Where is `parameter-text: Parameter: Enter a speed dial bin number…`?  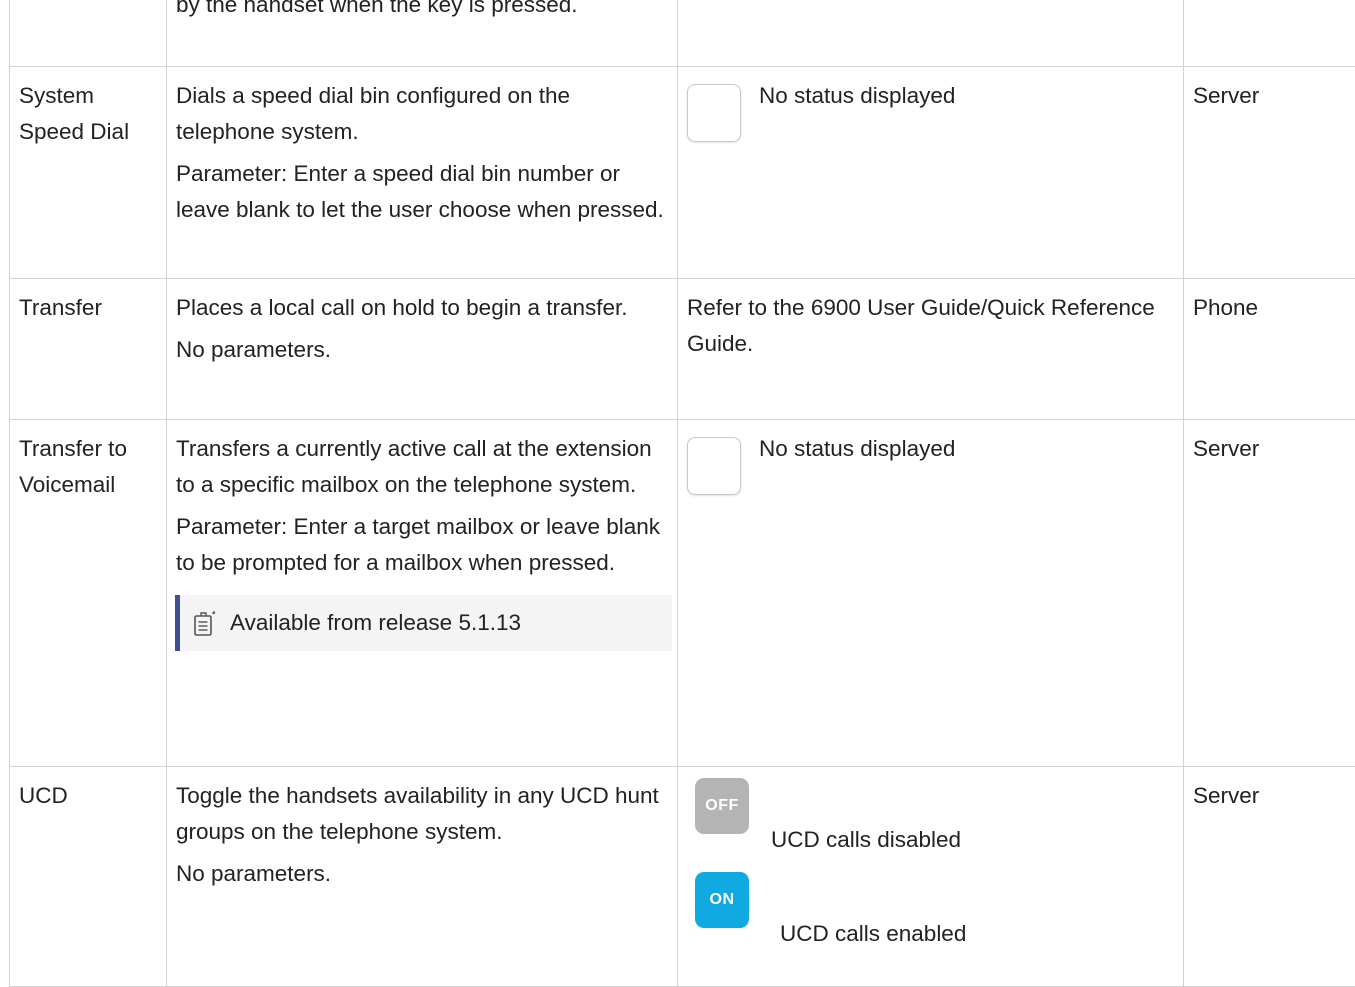 parameter-text: Parameter: Enter a speed dial bin number… is located at coordinates (422, 192).